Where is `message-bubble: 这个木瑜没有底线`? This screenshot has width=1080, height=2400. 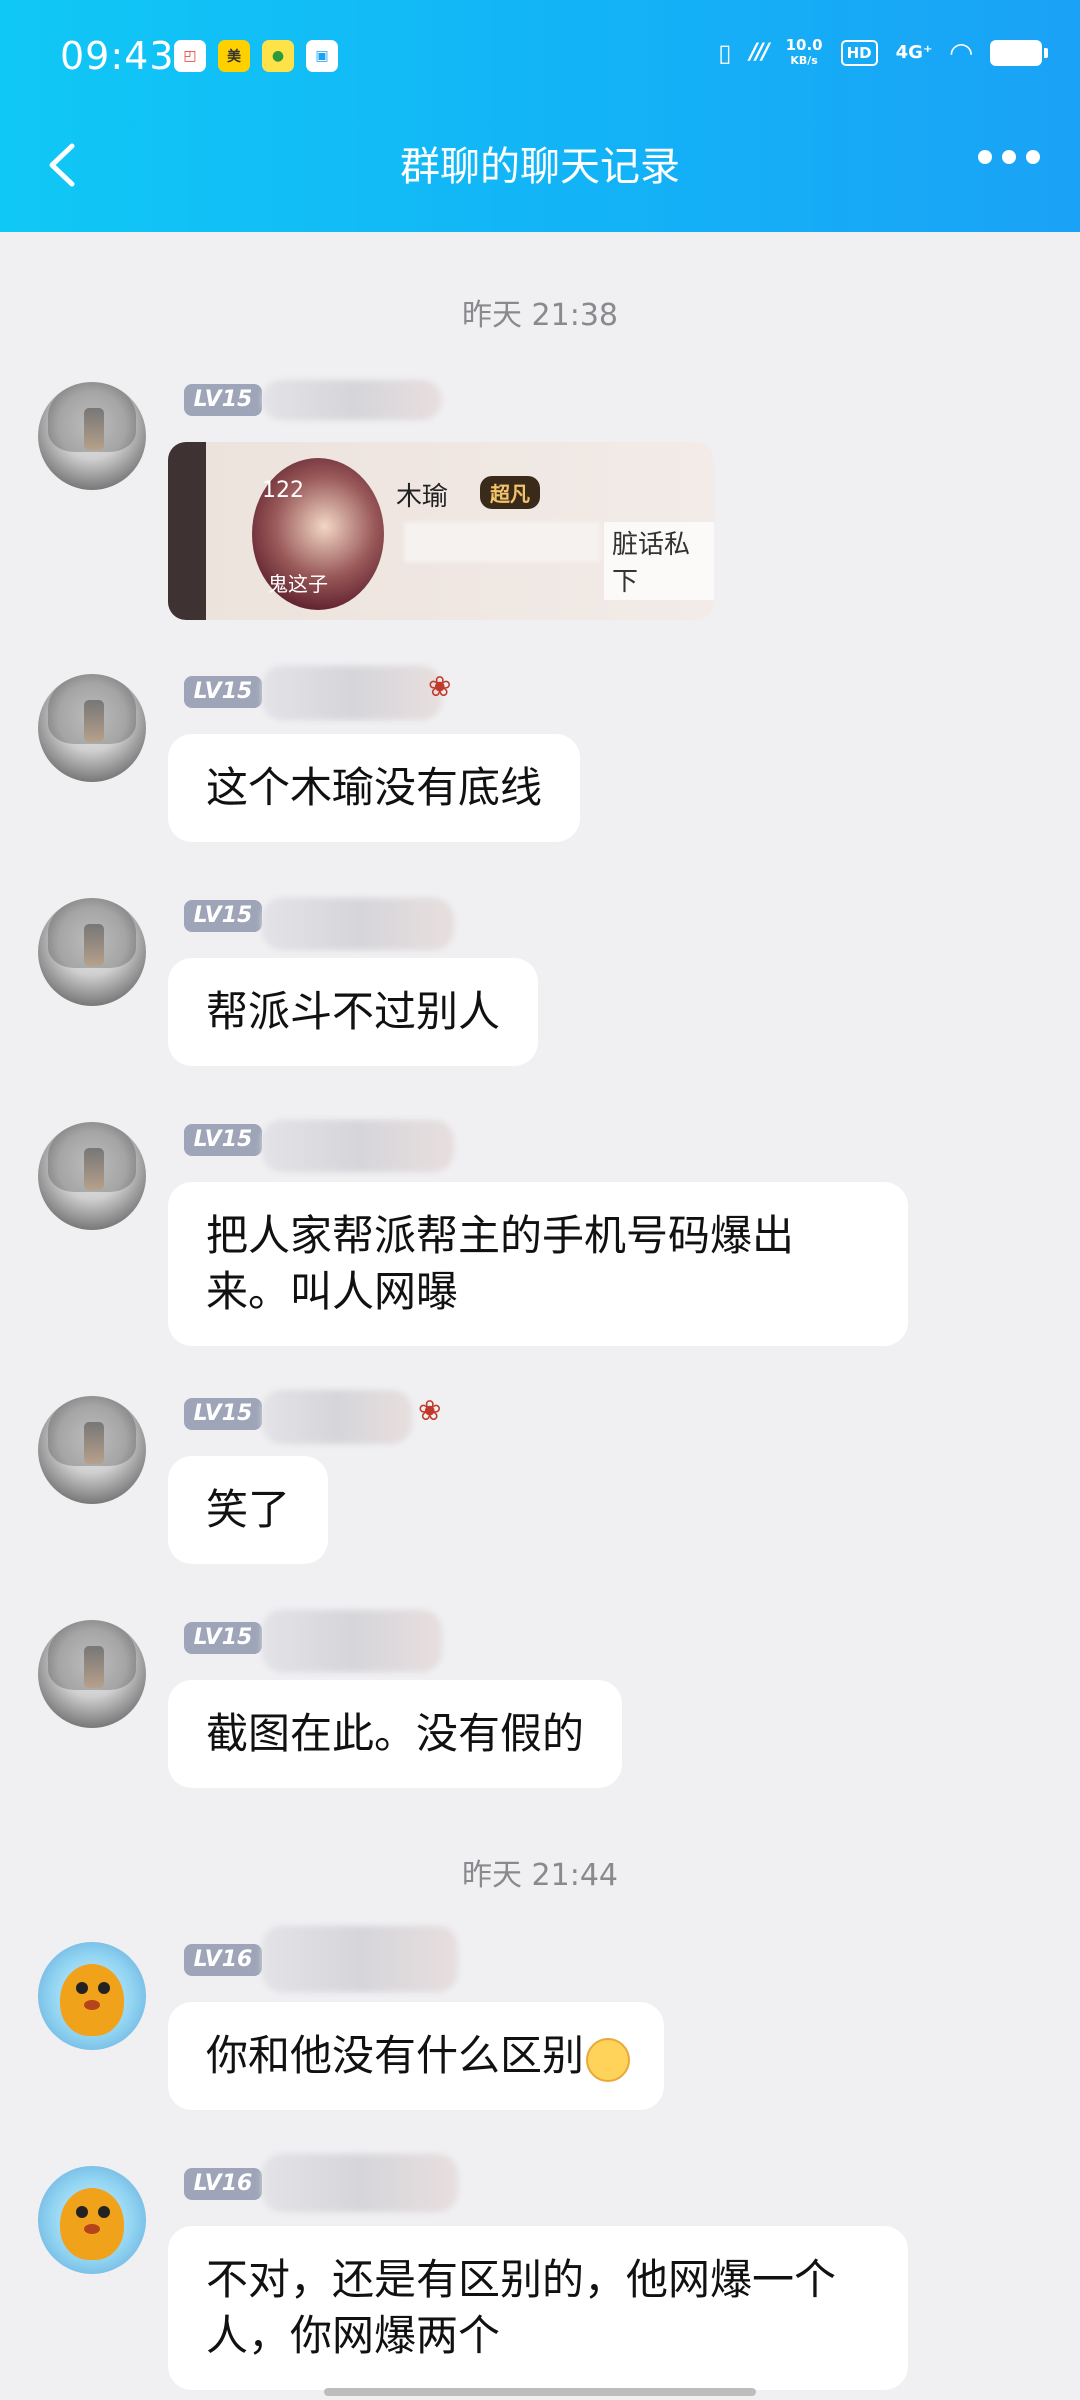
message-bubble: 这个木瑜没有底线 is located at coordinates (374, 788).